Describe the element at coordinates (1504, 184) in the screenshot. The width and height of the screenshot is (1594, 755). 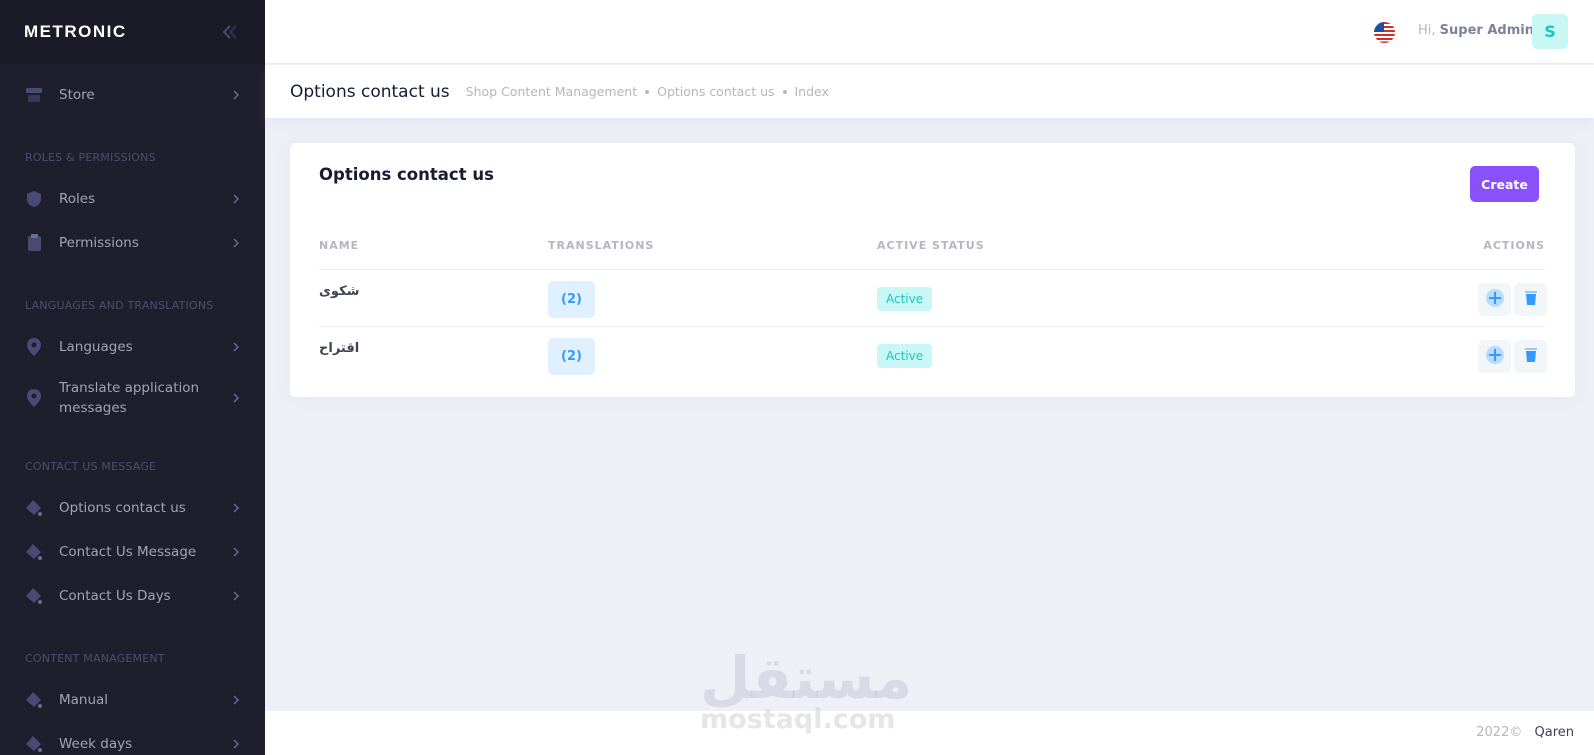
I see `create-button: Create` at that location.